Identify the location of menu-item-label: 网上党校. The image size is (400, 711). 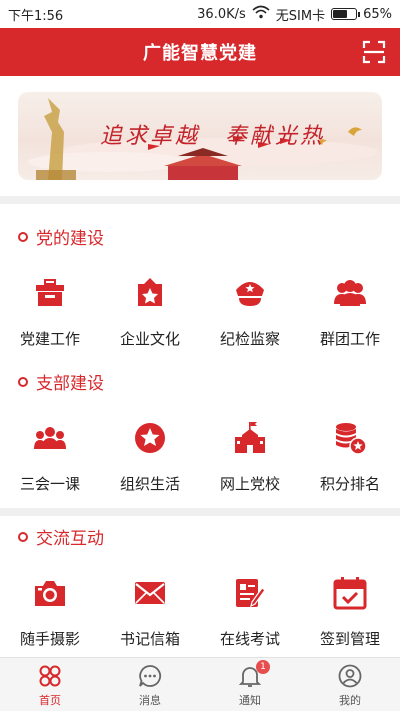
(249, 484).